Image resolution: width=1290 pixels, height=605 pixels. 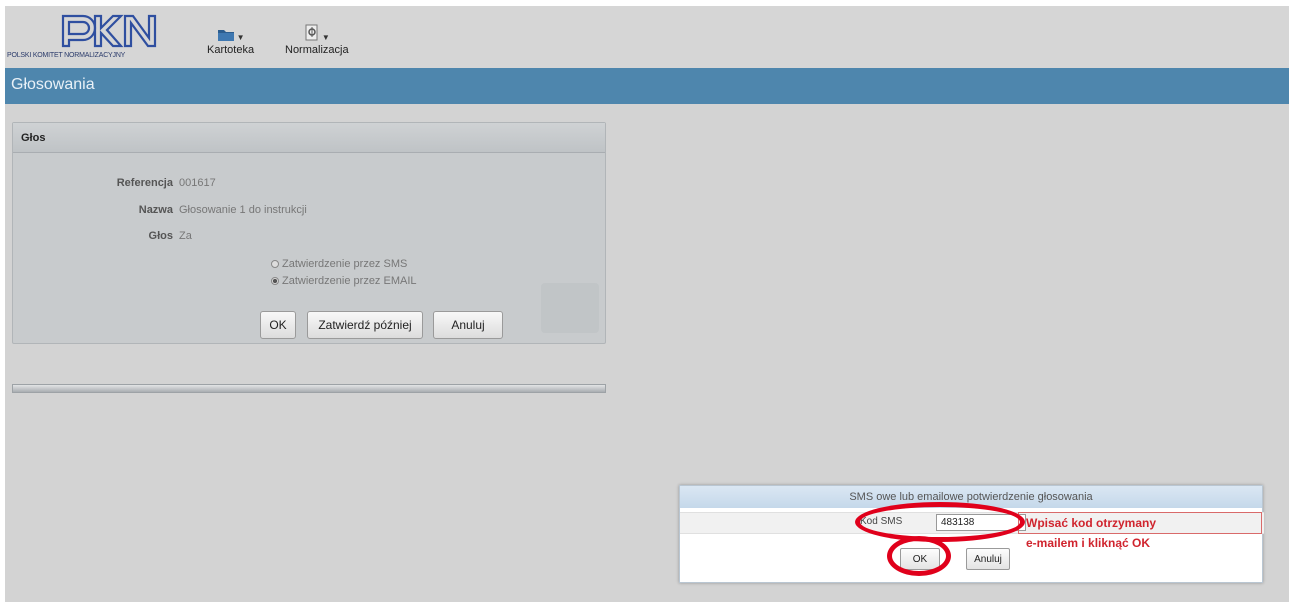 I want to click on field-value: Głosowanie 1 do instrukcji, so click(x=243, y=210).